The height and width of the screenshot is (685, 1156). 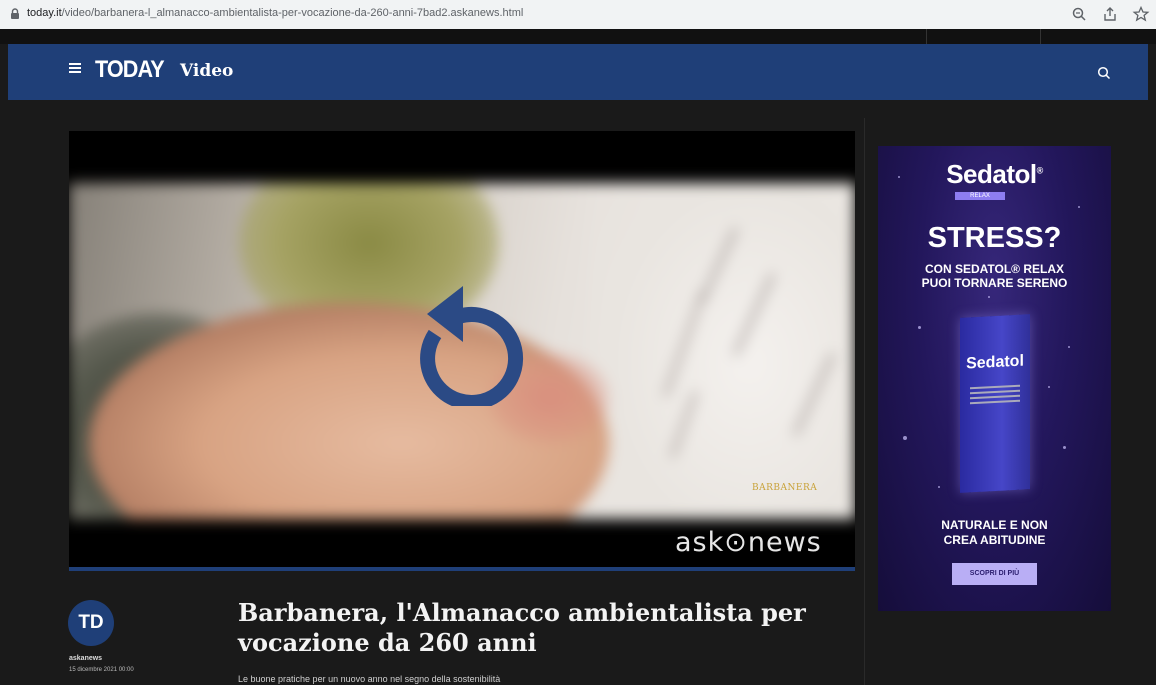 What do you see at coordinates (130, 70) in the screenshot?
I see `site-logo: TODAY` at bounding box center [130, 70].